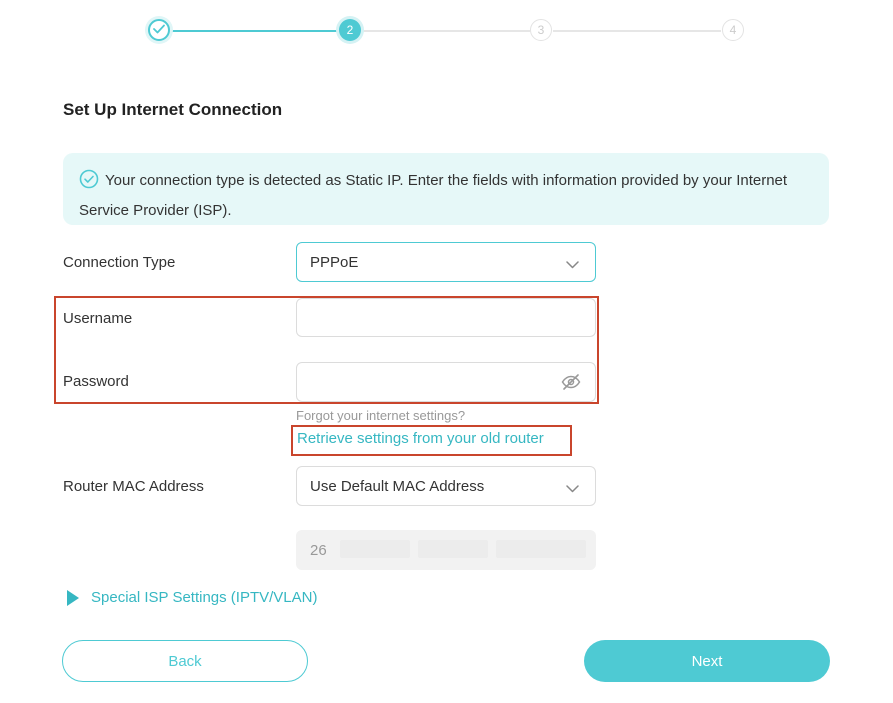 This screenshot has width=893, height=703. I want to click on connection-type-label: Connection Type, so click(119, 262).